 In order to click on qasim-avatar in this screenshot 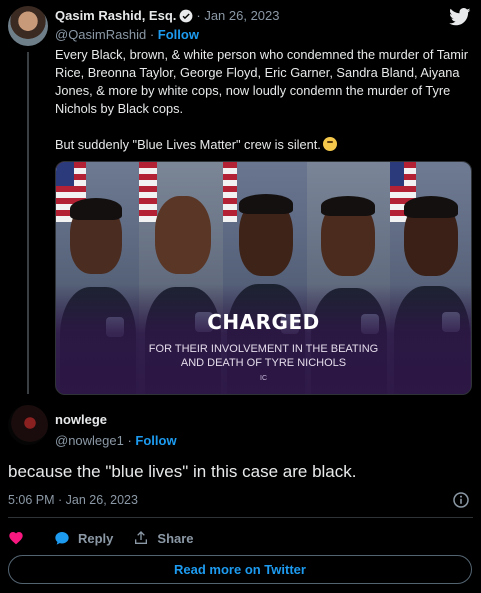, I will do `click(28, 26)`.